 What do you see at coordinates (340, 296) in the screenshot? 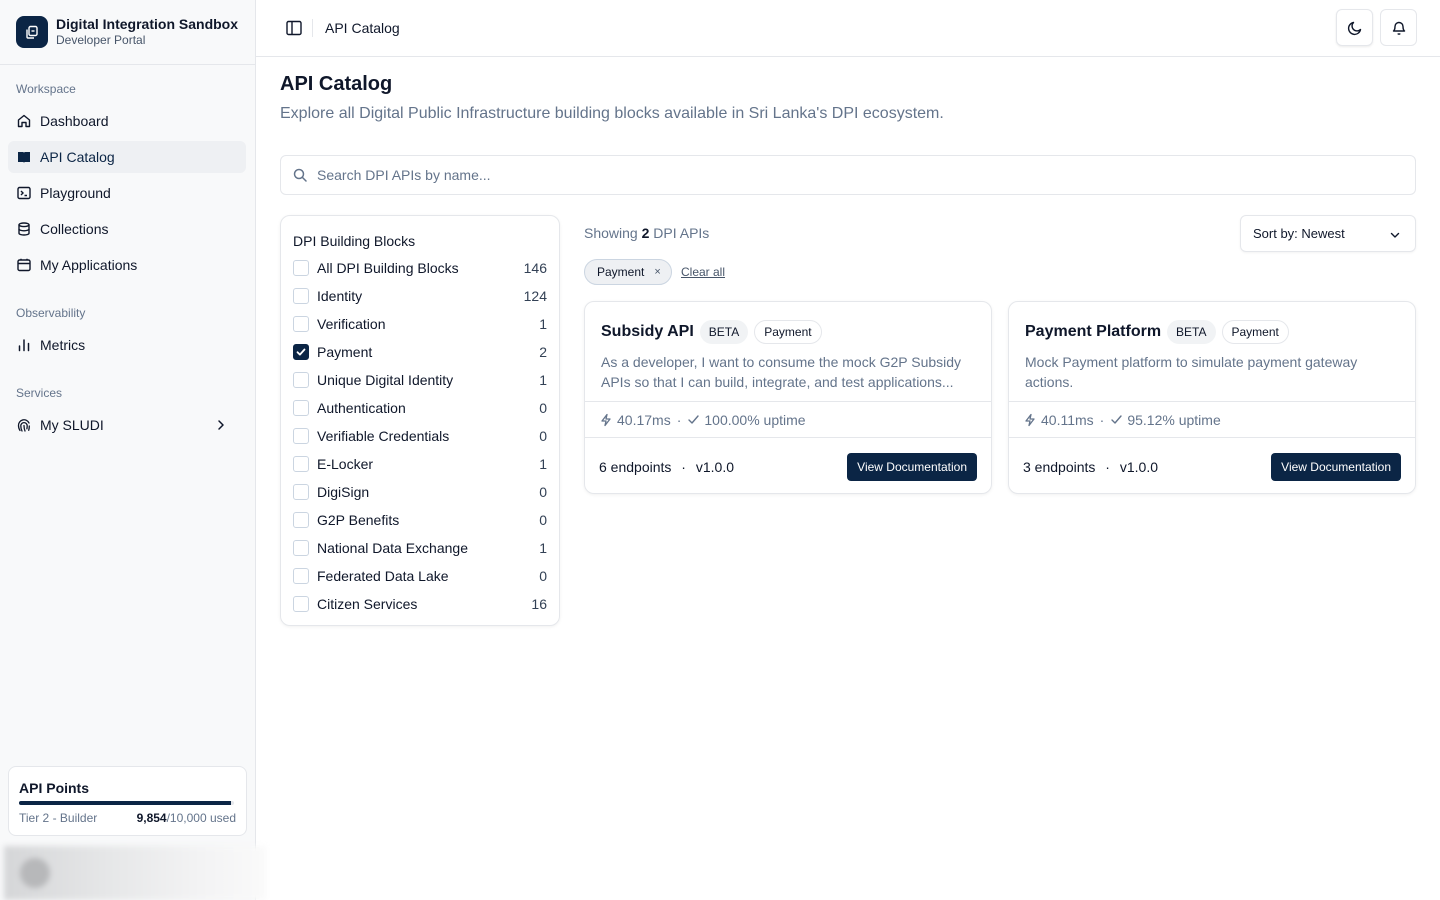
I see `filter-label: Identity` at bounding box center [340, 296].